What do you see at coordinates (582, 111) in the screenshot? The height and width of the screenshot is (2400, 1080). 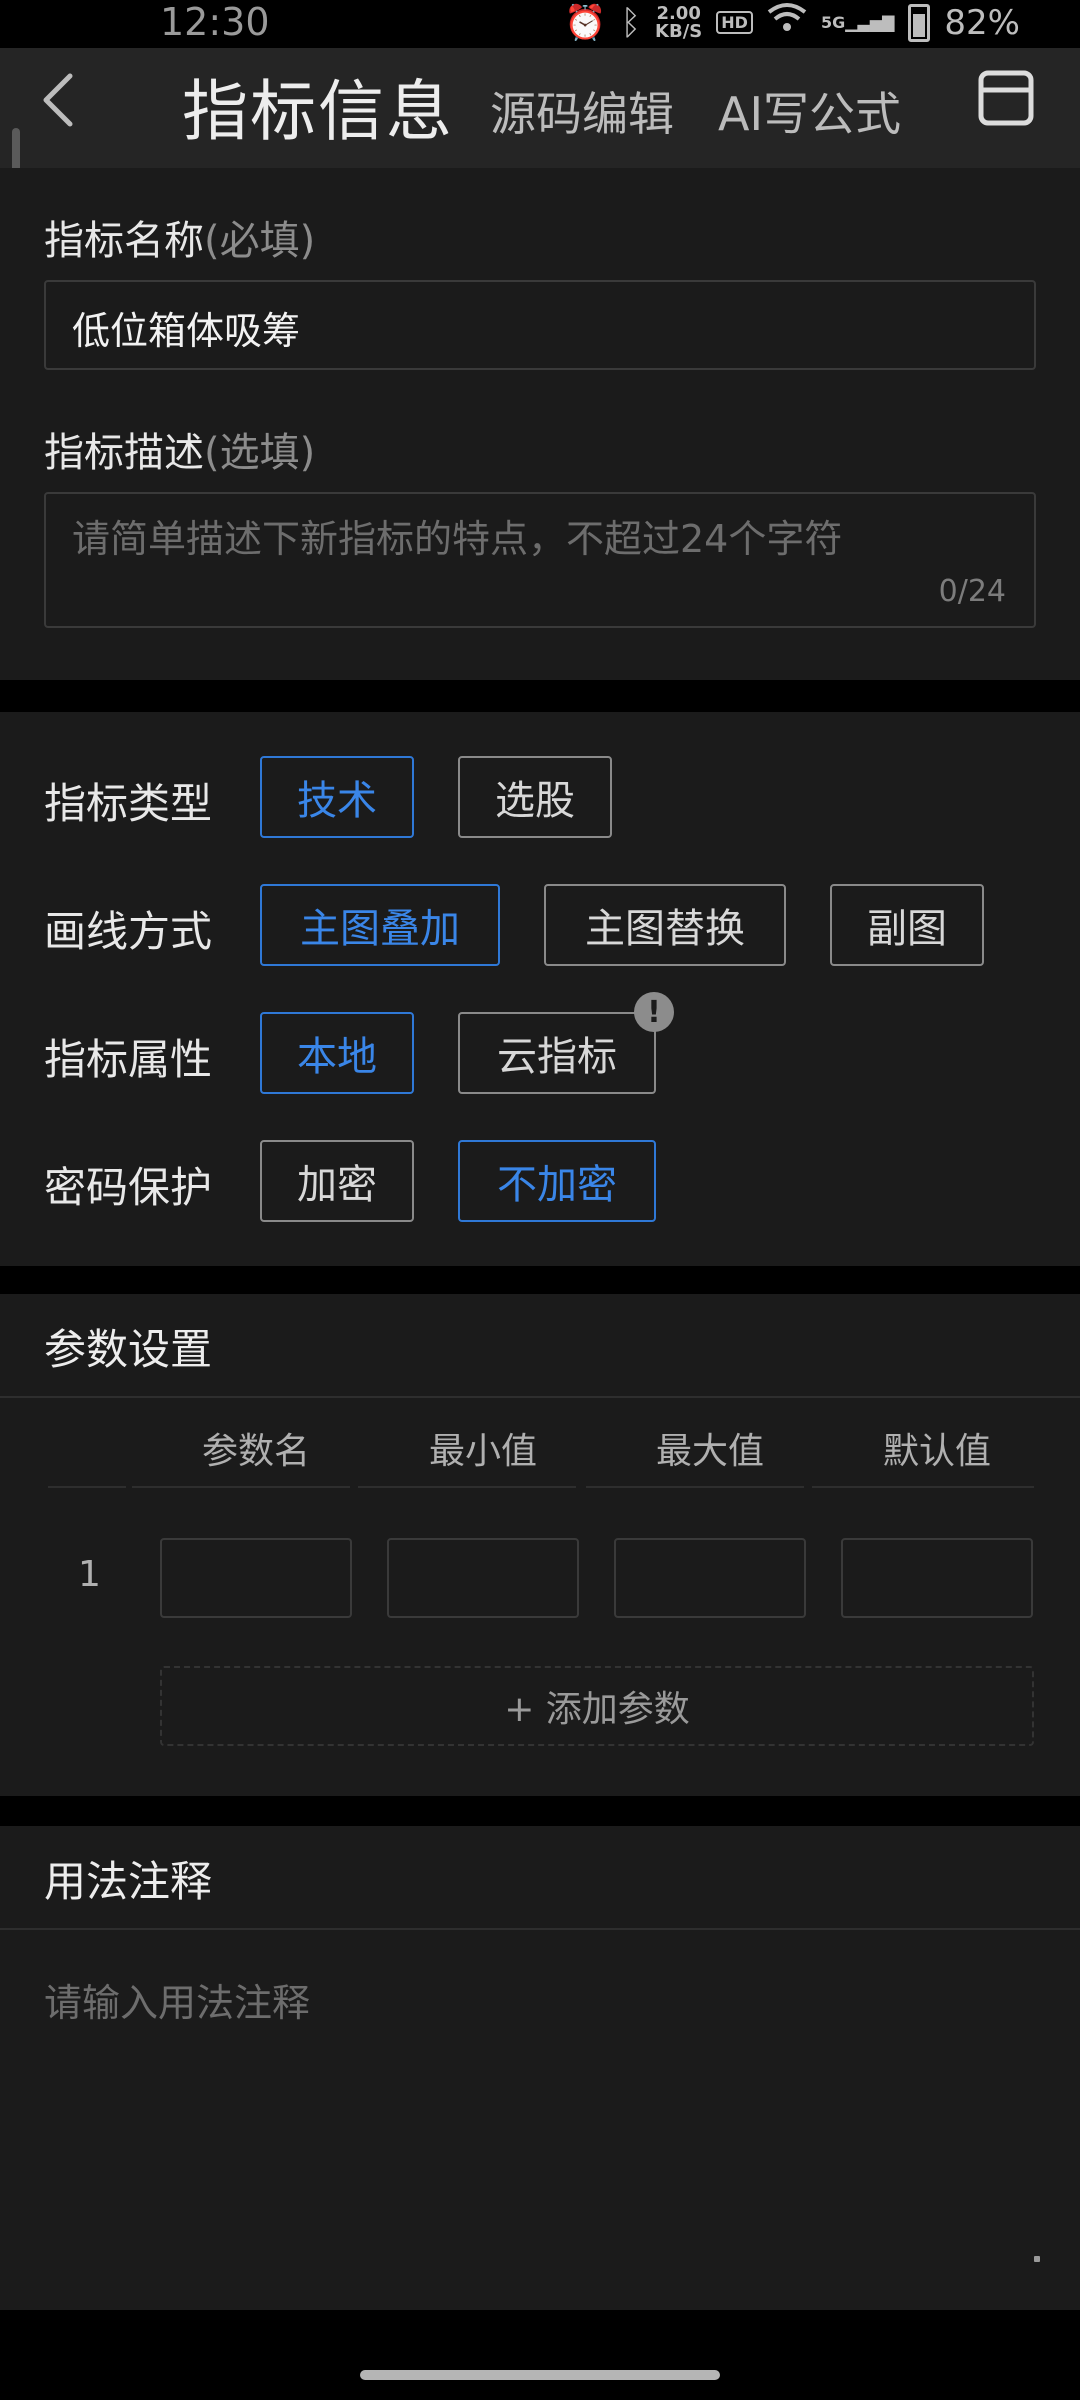 I see `source-edit-link: 源码编辑` at bounding box center [582, 111].